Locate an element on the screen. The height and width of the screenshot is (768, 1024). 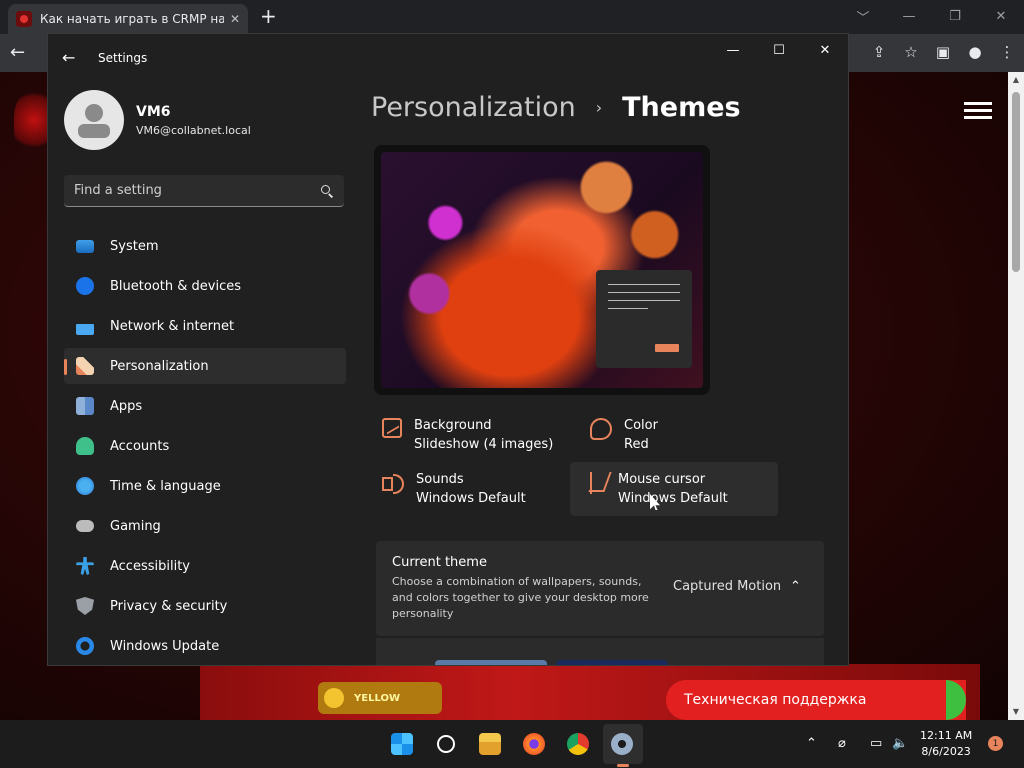
display-tray: ▭ is located at coordinates (876, 743).